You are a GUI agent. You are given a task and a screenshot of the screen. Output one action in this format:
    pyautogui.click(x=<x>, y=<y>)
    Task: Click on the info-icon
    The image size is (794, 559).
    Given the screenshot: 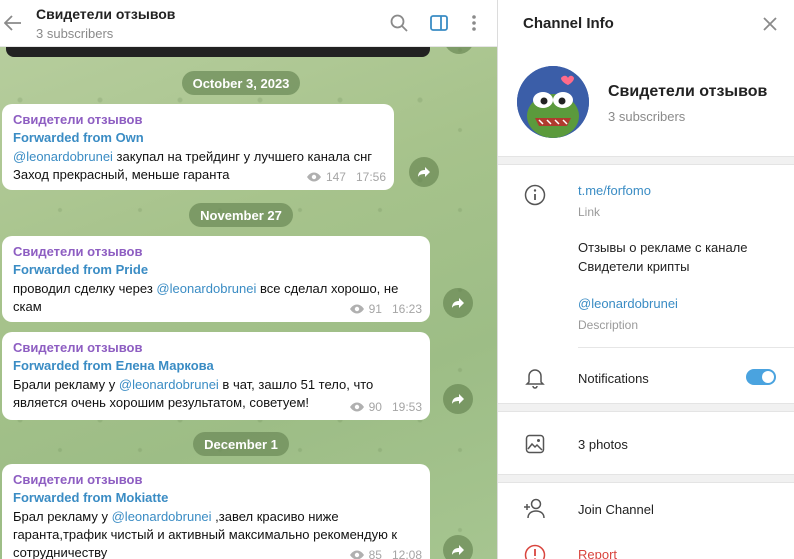 What is the action you would take?
    pyautogui.click(x=535, y=195)
    